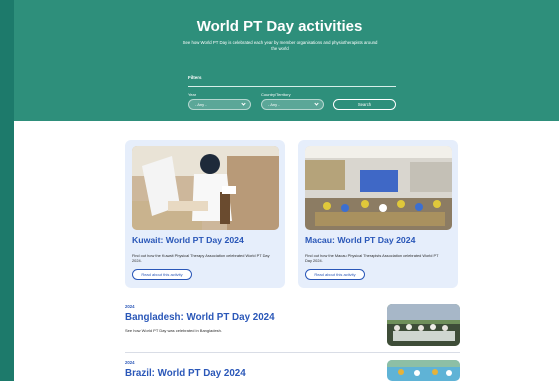  What do you see at coordinates (207, 240) in the screenshot?
I see `card-title: Kuwait: World PT Day 2024` at bounding box center [207, 240].